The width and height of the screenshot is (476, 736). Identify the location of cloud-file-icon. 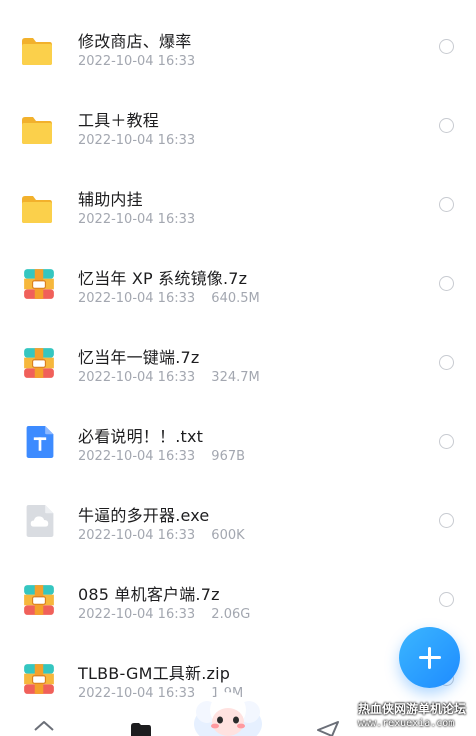
(40, 521).